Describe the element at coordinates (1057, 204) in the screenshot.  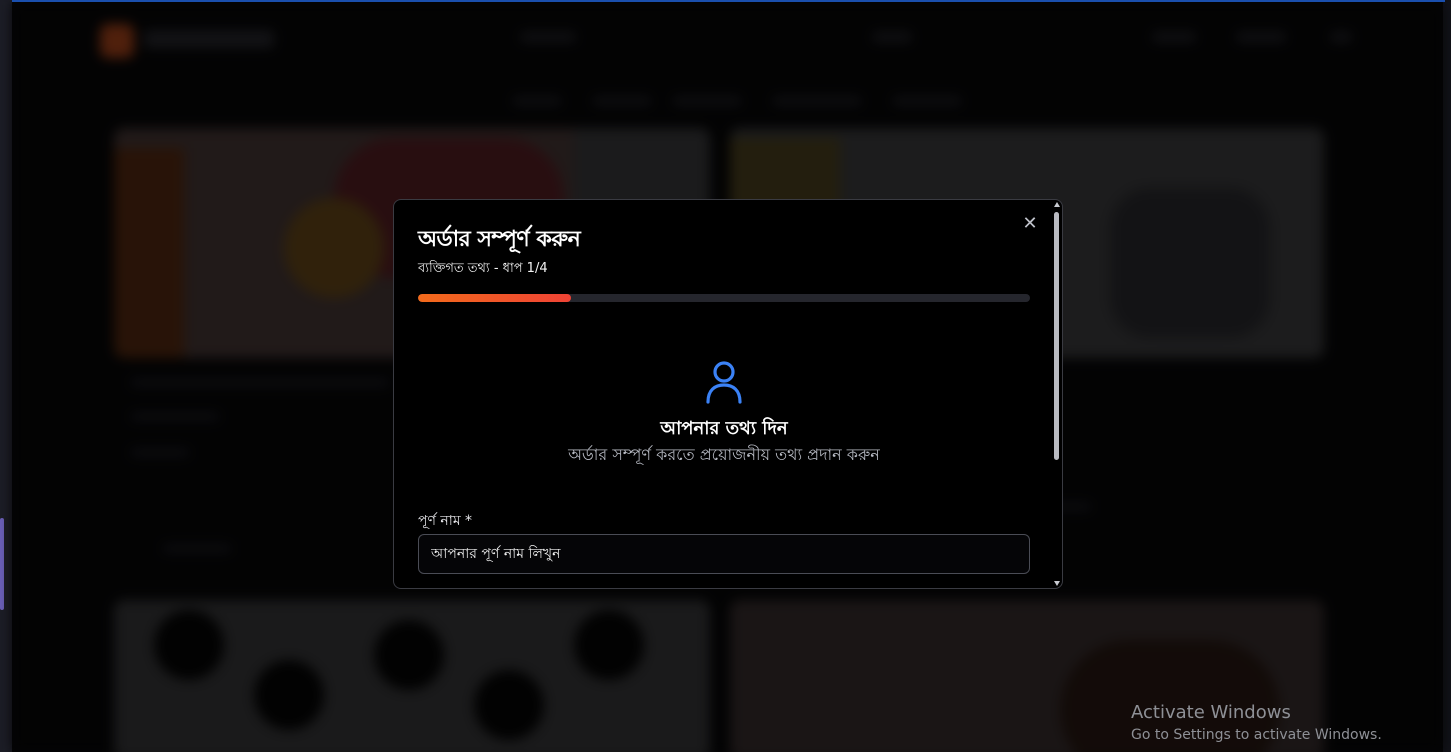
I see `scroll-up-icon` at that location.